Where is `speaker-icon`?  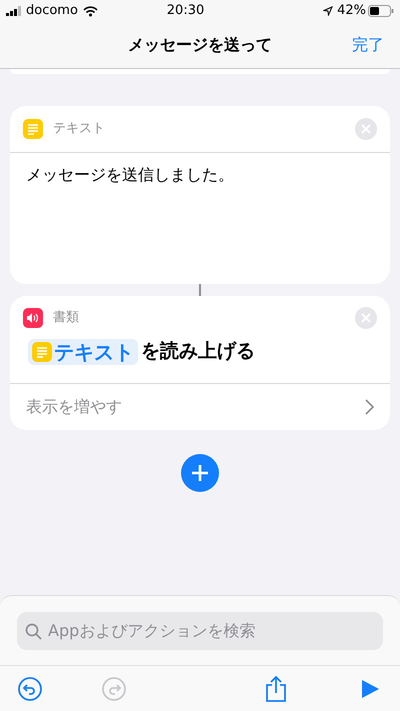
speaker-icon is located at coordinates (33, 318).